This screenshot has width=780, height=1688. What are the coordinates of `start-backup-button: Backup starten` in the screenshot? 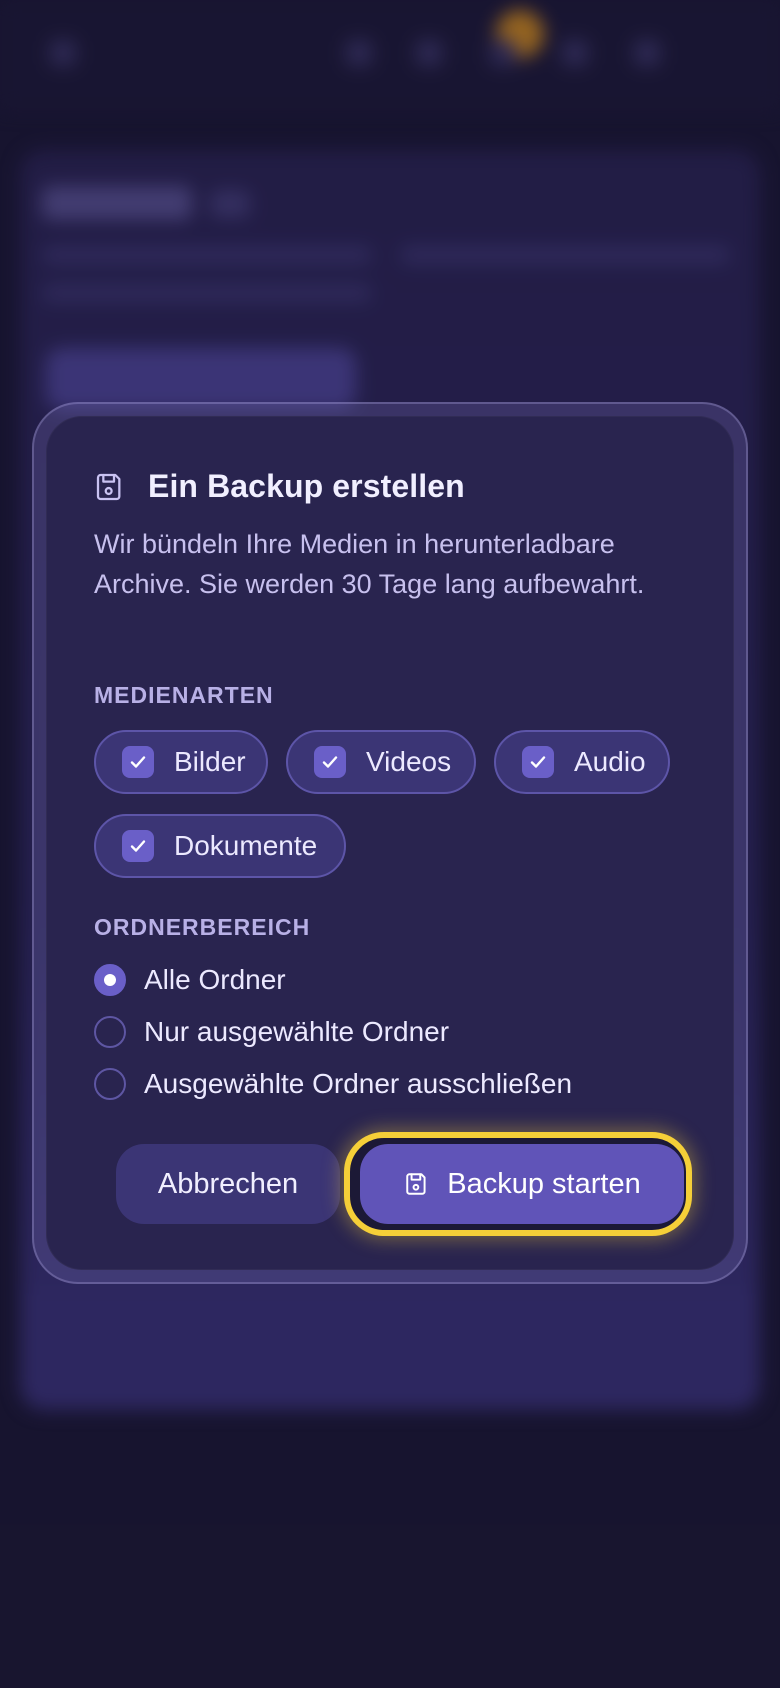 It's located at (522, 1184).